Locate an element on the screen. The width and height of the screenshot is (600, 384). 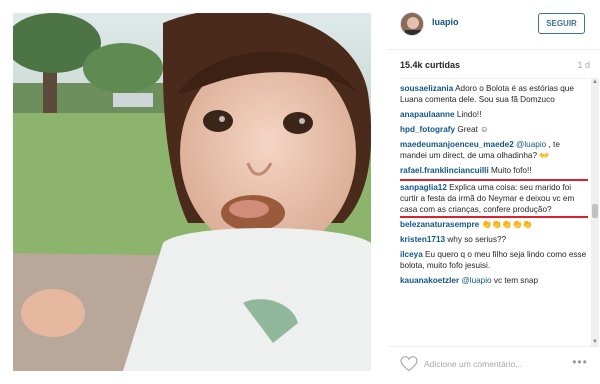
post-stats: 15.4k curtidas 1 d is located at coordinates (495, 68).